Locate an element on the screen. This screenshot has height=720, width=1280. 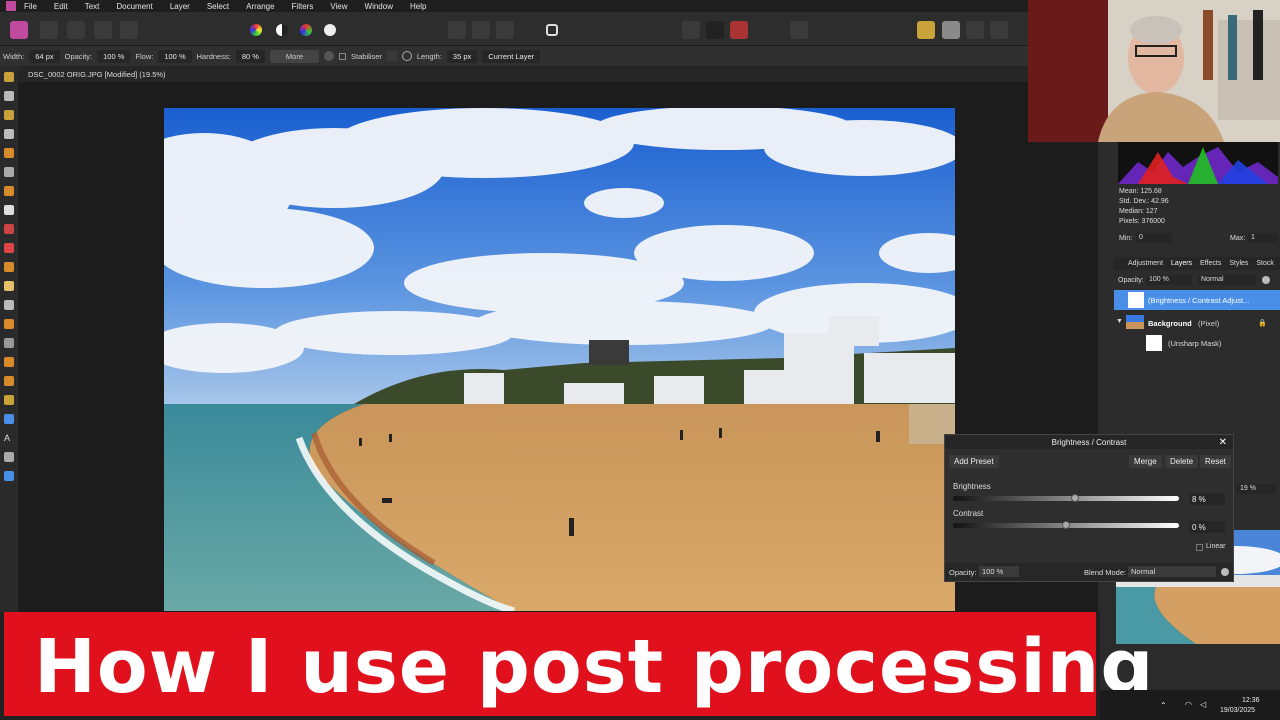
menu-text: Text is located at coordinates (92, 6).